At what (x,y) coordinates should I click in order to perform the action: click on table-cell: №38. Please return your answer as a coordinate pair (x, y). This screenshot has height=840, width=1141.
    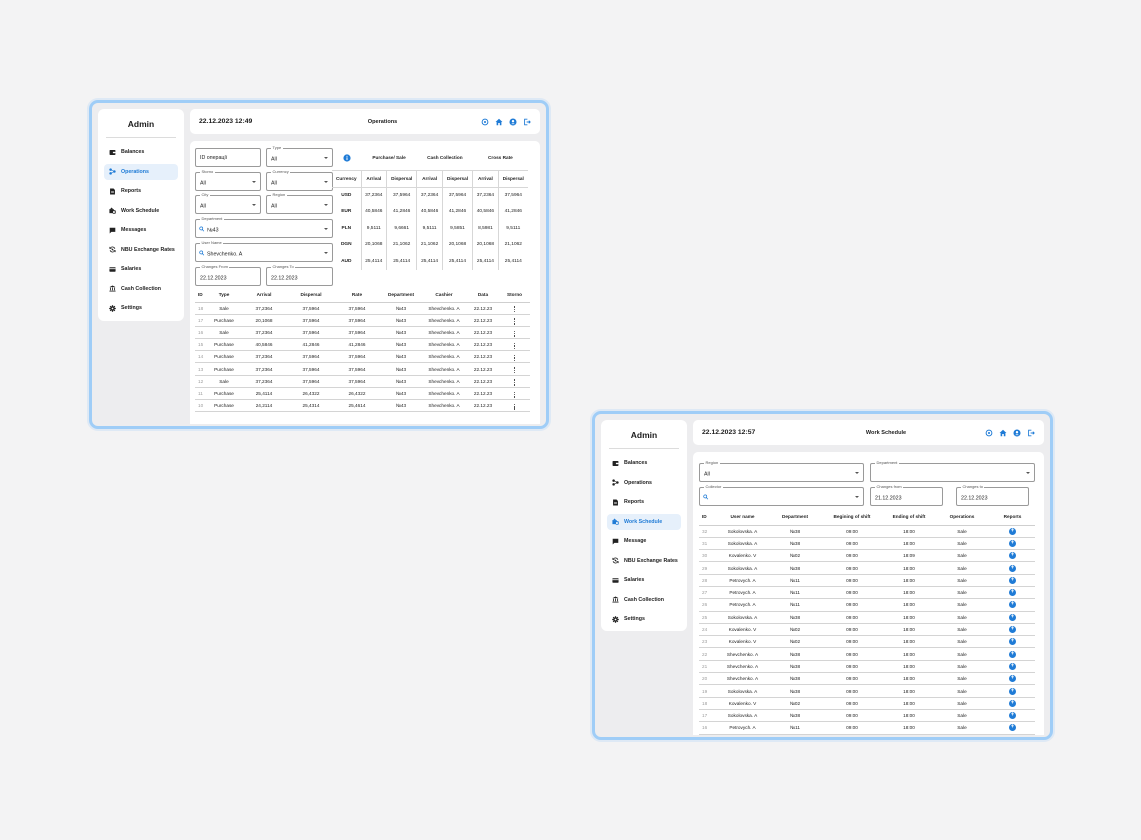
    Looking at the image, I should click on (795, 544).